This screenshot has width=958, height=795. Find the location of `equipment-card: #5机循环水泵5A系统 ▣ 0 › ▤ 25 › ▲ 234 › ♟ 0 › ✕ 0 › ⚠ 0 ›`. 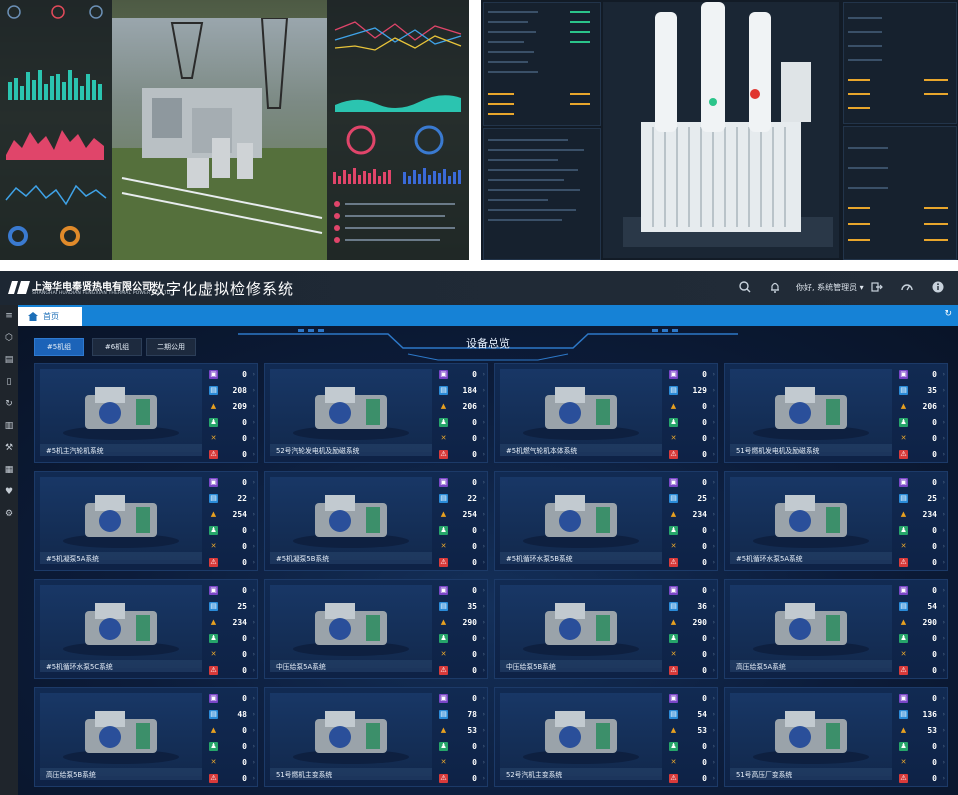

equipment-card: #5机循环水泵5A系统 ▣ 0 › ▤ 25 › ▲ 234 › ♟ 0 › ✕ 0 › ⚠ 0 › is located at coordinates (836, 521).